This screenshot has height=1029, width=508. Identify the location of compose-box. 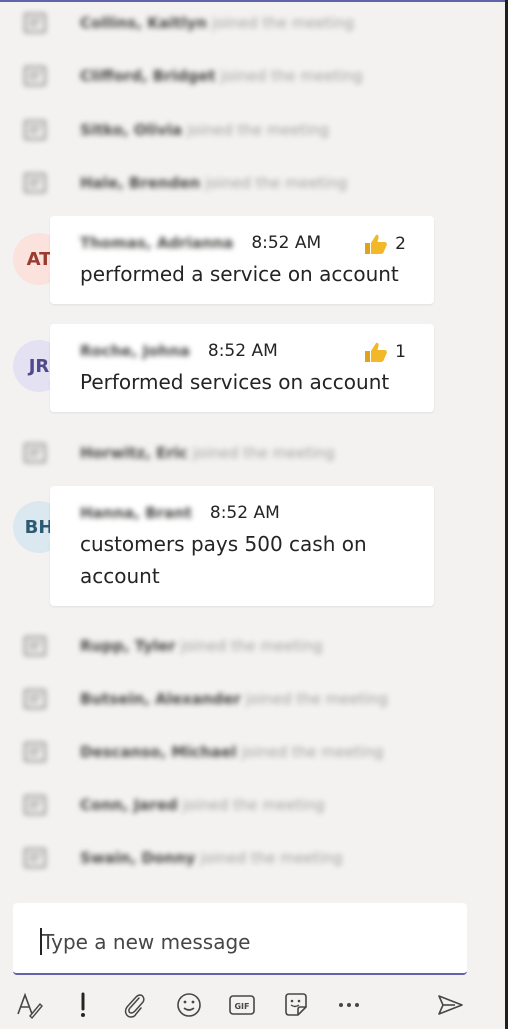
(240, 939).